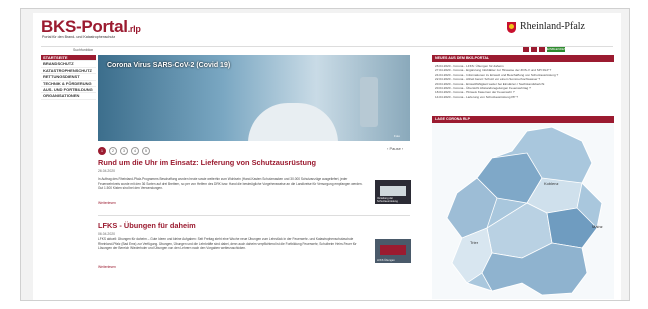  Describe the element at coordinates (526, 49) in the screenshot. I see `print-icon` at that location.